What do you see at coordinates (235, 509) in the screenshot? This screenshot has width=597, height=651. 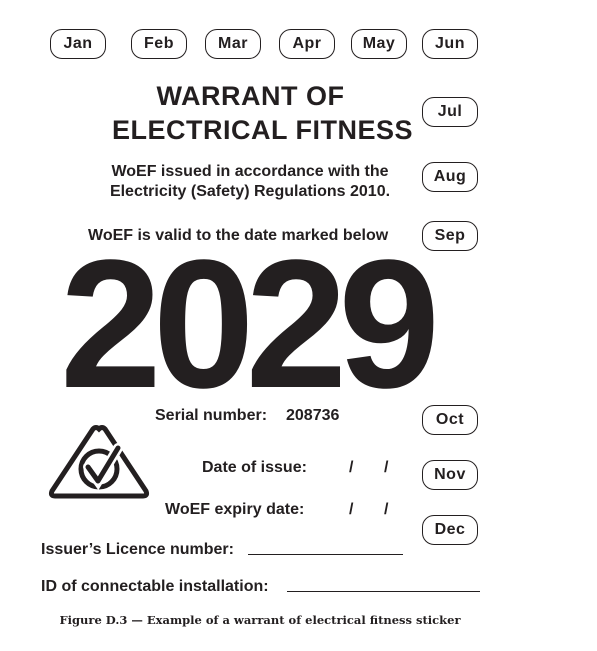 I see `expiry-date-label: WoEF expiry date:` at bounding box center [235, 509].